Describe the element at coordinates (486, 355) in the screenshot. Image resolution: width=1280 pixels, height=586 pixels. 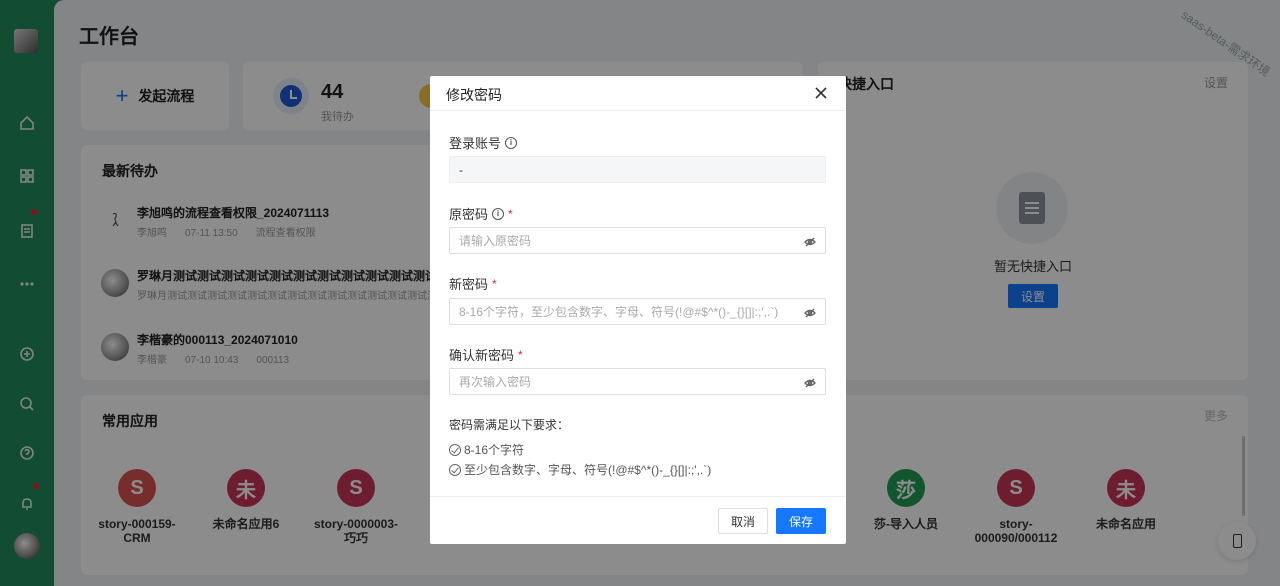
I see `confirm-password-label: 确认新密码 *` at that location.